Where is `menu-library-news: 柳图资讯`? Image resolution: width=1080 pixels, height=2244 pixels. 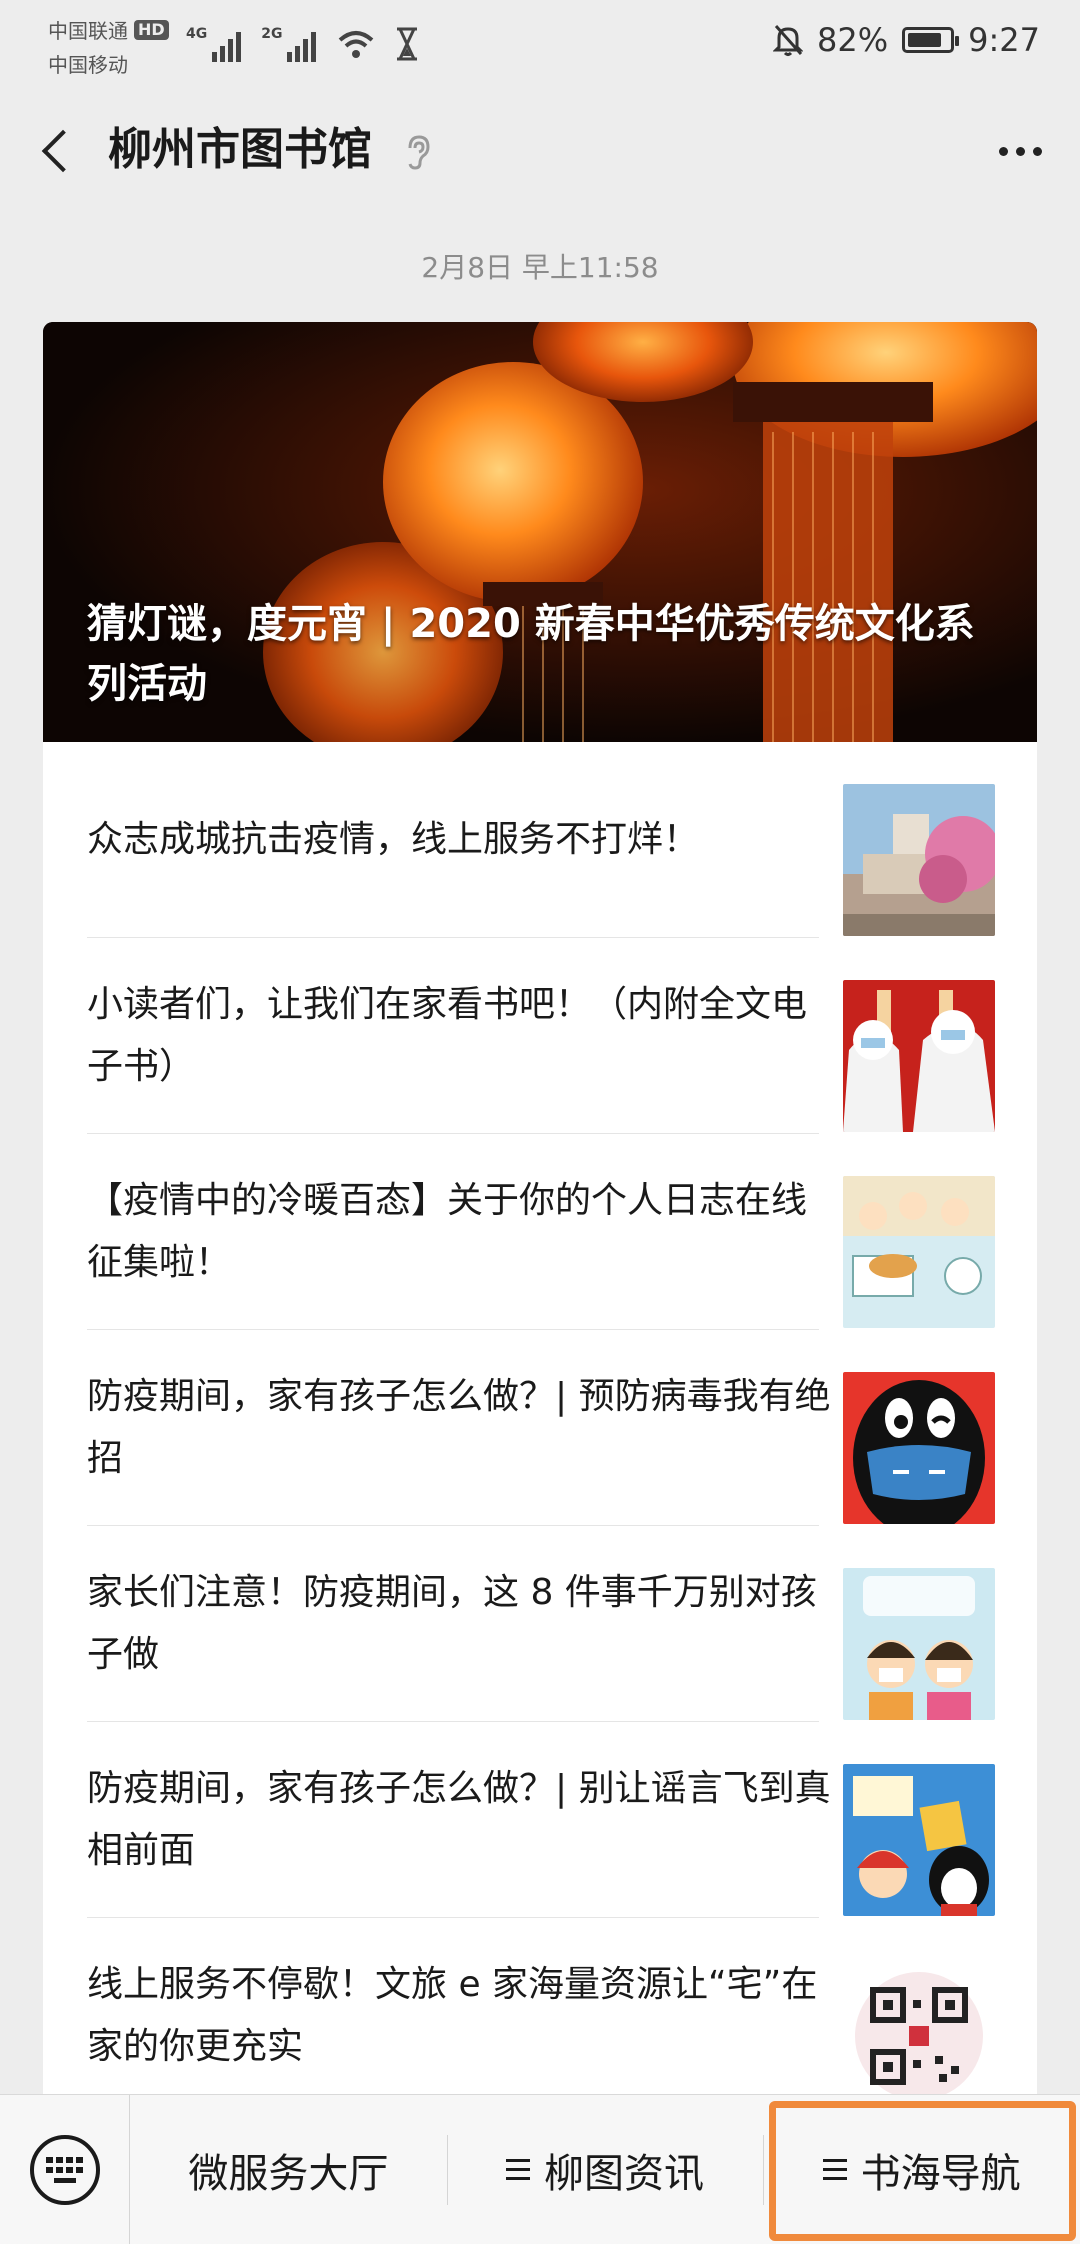
menu-library-news: 柳图资讯 is located at coordinates (605, 2169).